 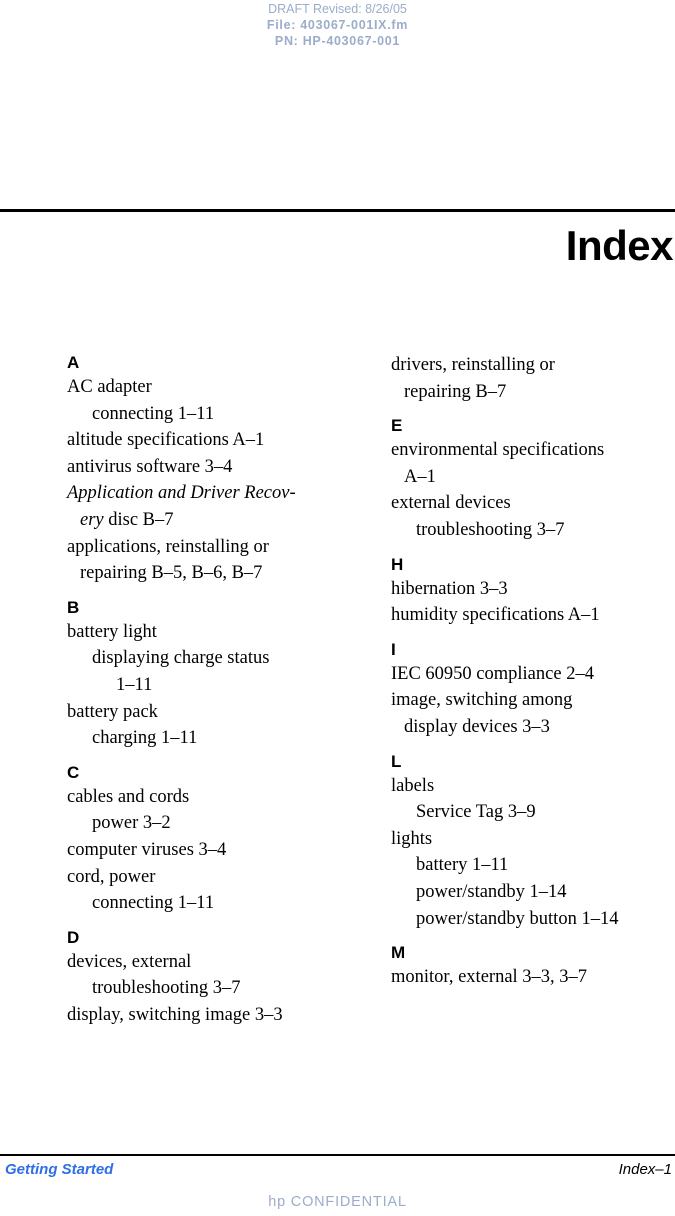 I want to click on index-entry: environmental specifications, so click(x=498, y=450).